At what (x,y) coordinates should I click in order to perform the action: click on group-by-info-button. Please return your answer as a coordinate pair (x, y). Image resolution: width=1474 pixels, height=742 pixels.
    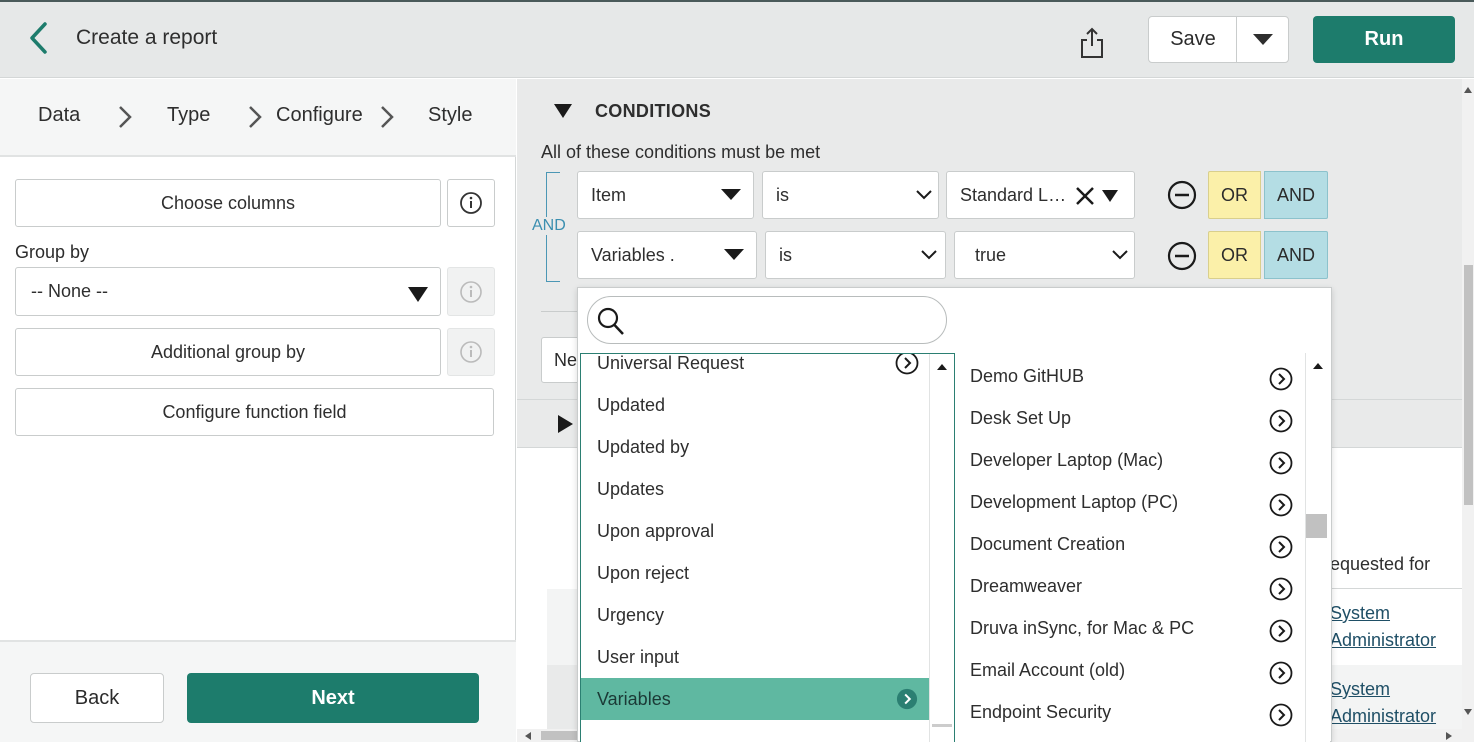
    Looking at the image, I should click on (471, 291).